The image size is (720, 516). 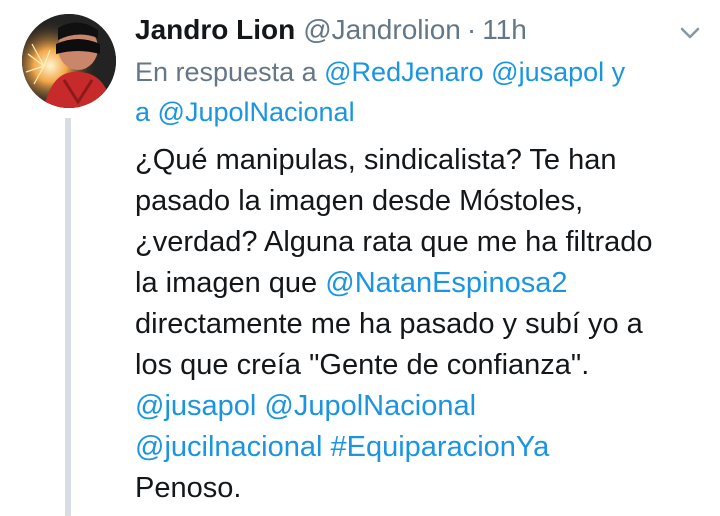 What do you see at coordinates (619, 72) in the screenshot?
I see `reply-context-conjunction: y` at bounding box center [619, 72].